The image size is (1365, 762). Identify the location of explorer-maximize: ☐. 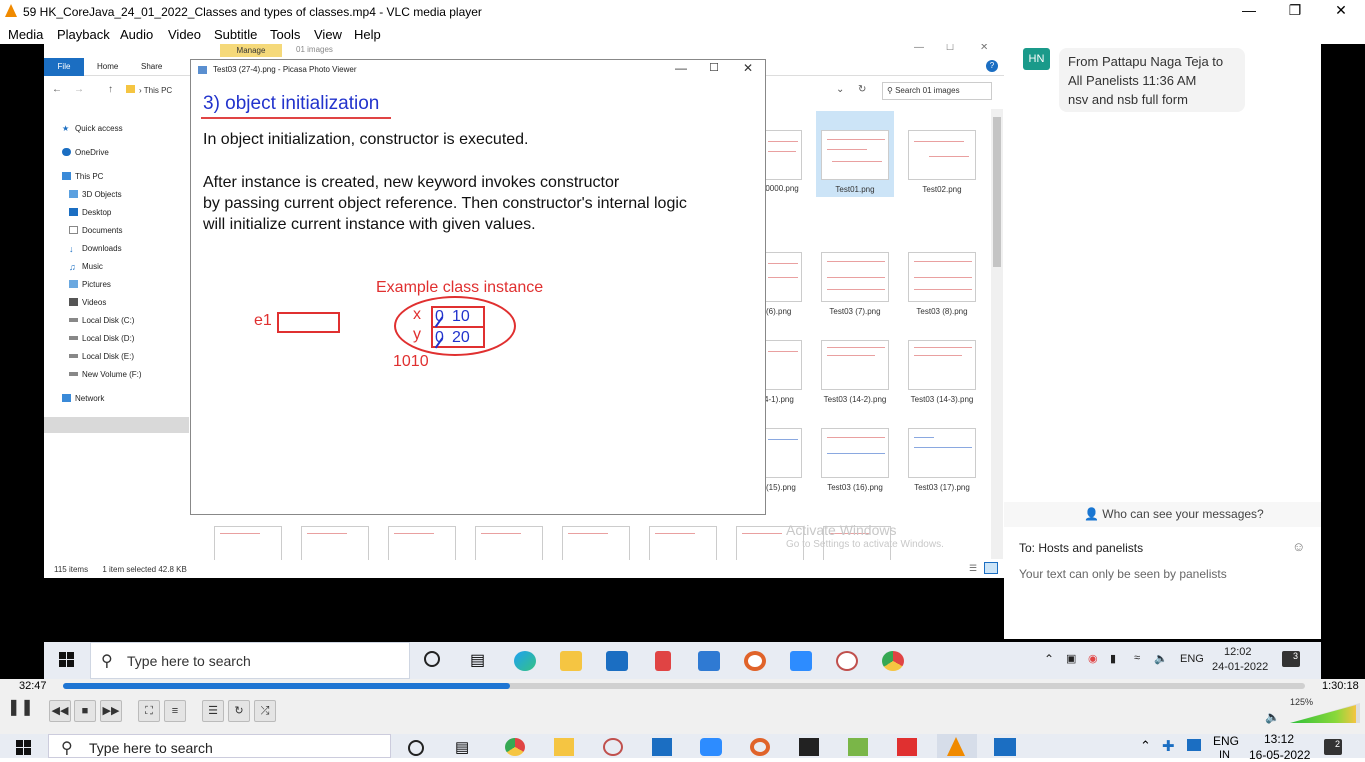
(950, 48).